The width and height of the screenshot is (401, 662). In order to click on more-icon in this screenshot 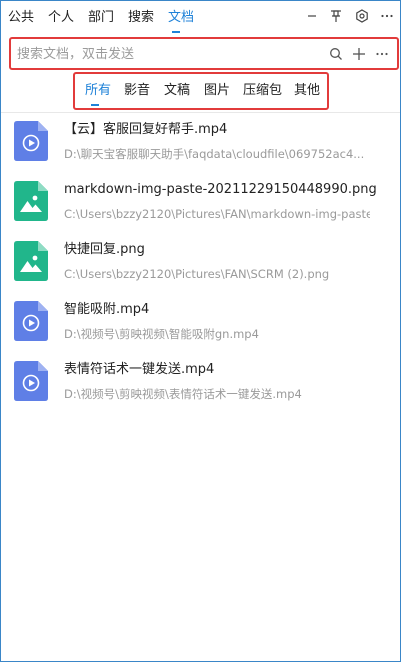, I will do `click(387, 16)`.